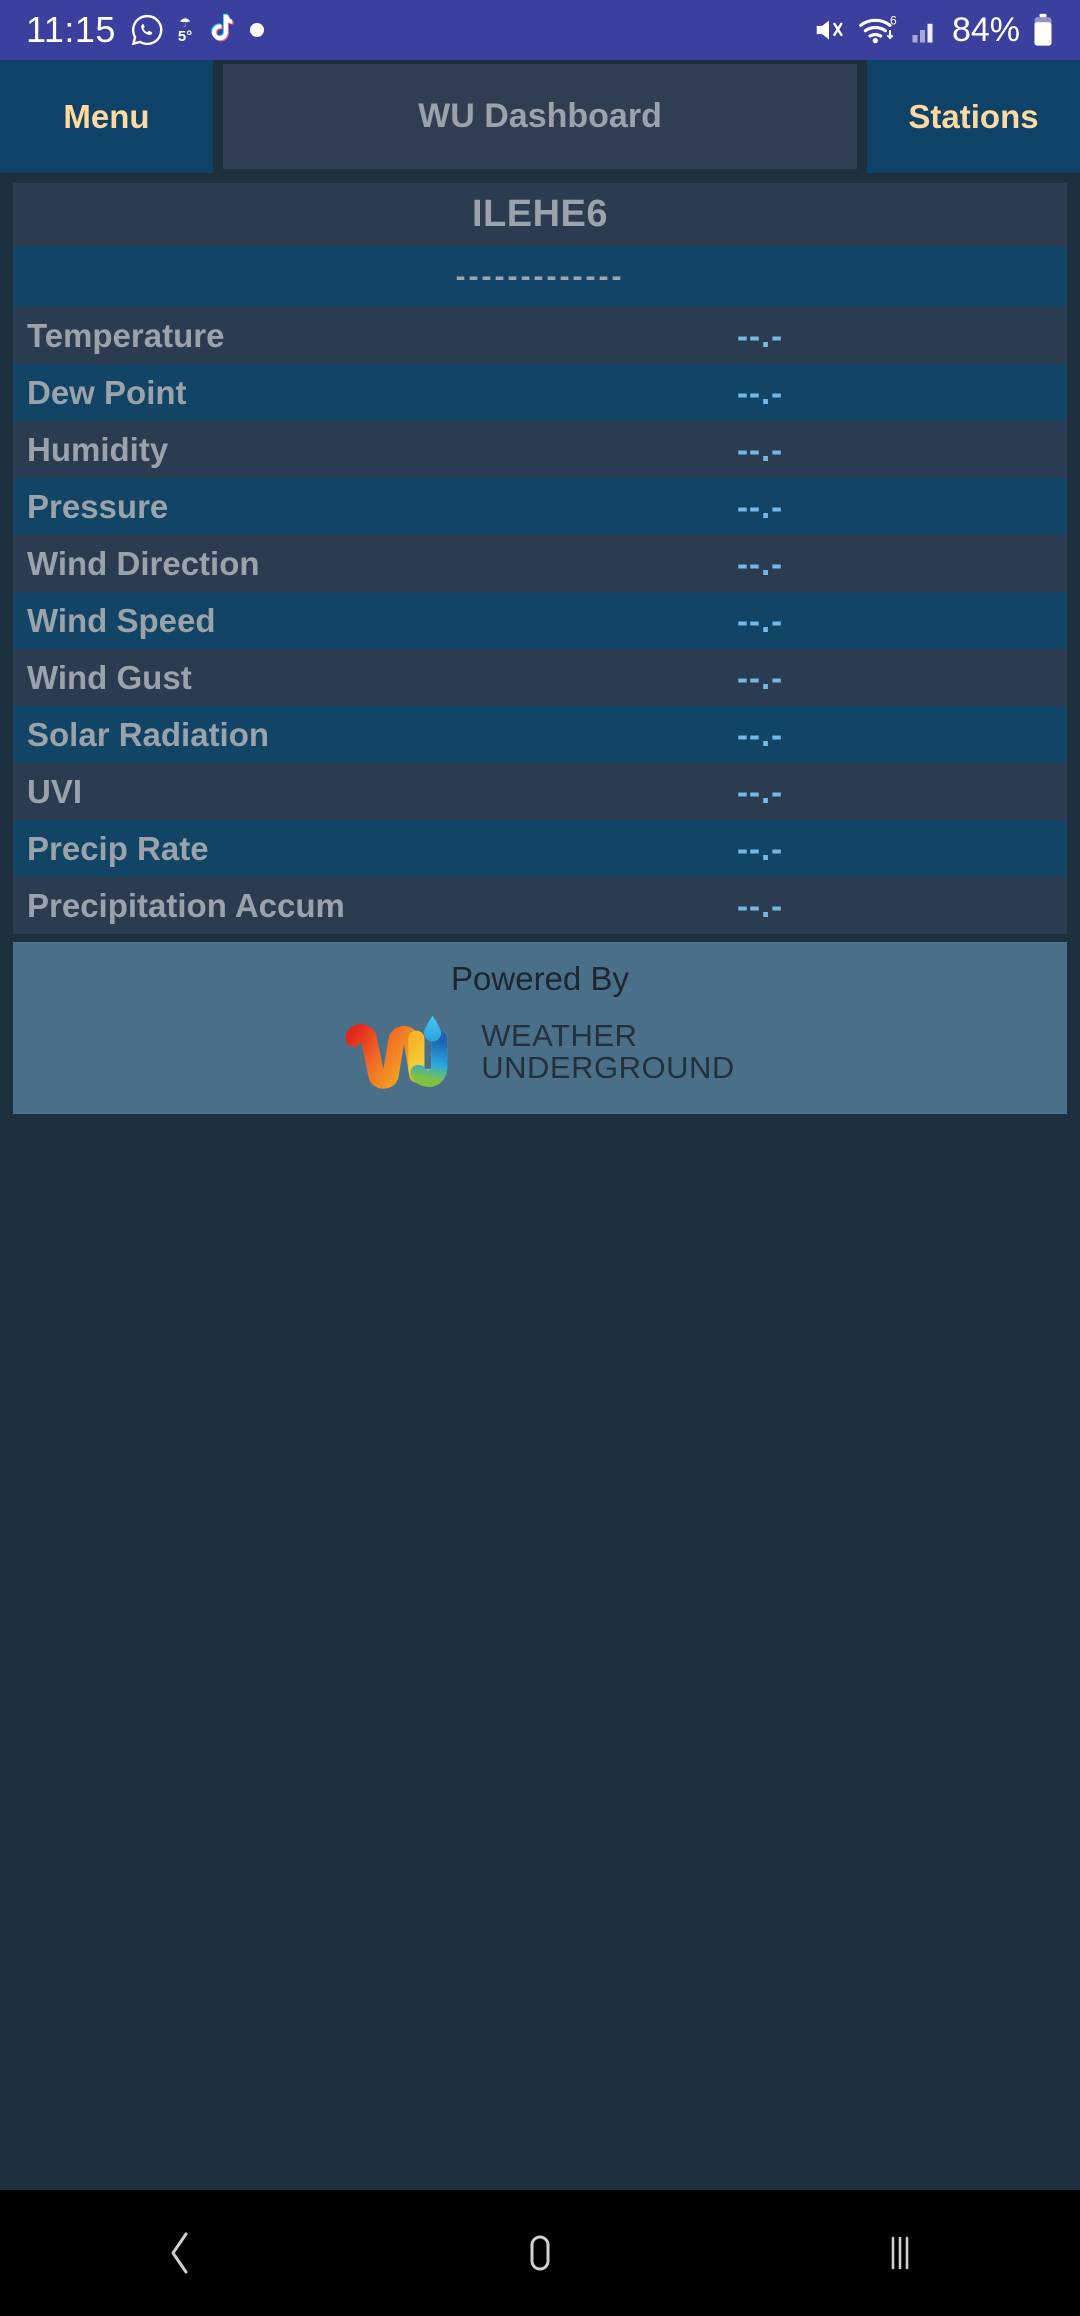 The height and width of the screenshot is (2316, 1080). Describe the element at coordinates (55, 791) in the screenshot. I see `observation-label: UVI` at that location.